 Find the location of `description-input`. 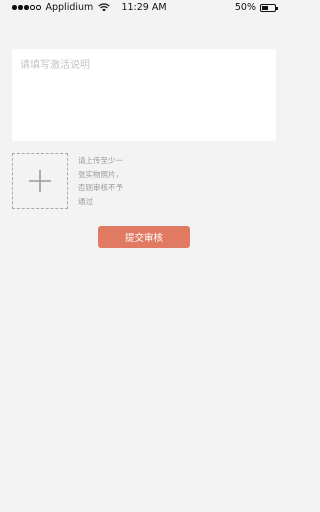

description-input is located at coordinates (144, 95).